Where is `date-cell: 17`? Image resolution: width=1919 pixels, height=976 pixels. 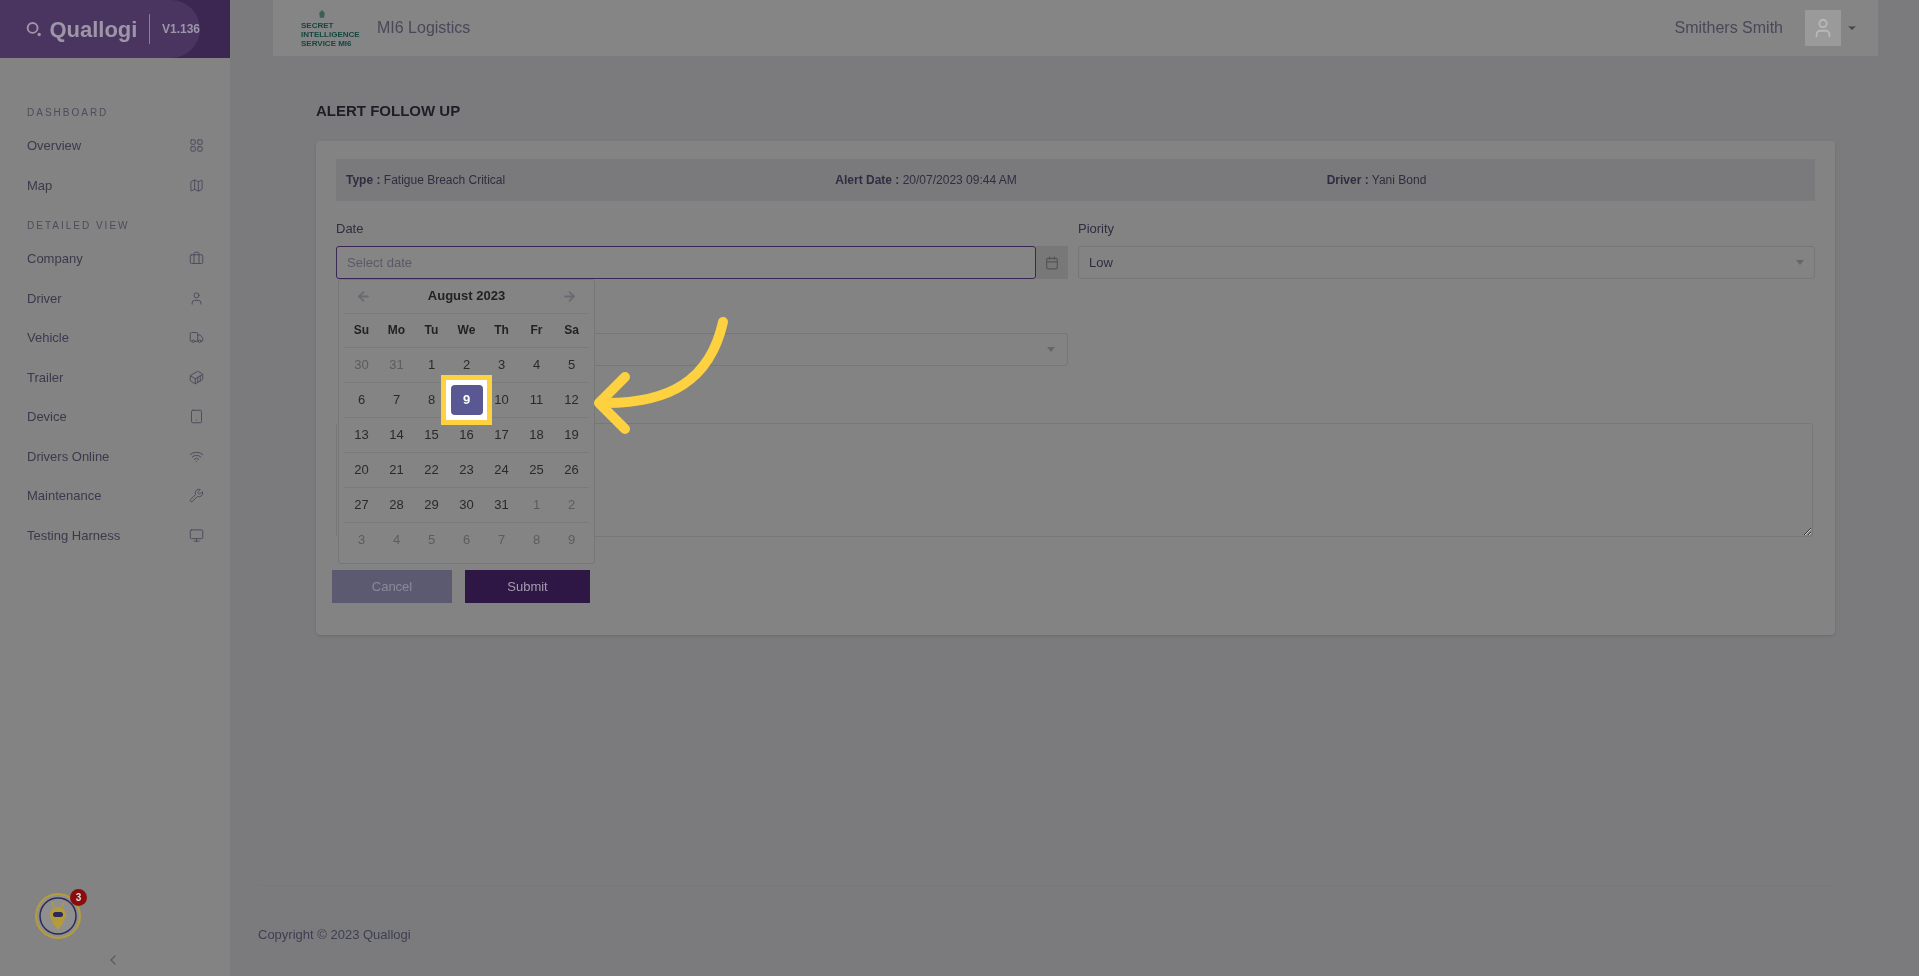
date-cell: 17 is located at coordinates (501, 434).